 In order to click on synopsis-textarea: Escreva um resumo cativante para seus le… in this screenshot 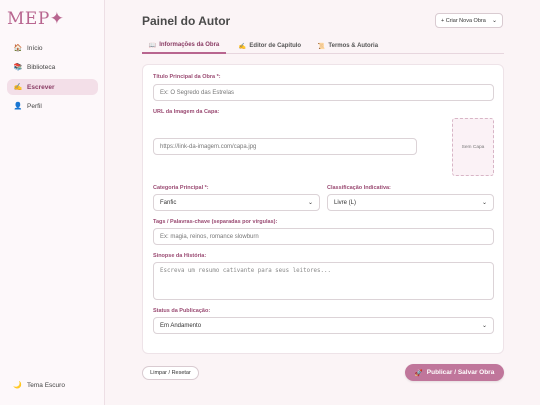, I will do `click(323, 281)`.